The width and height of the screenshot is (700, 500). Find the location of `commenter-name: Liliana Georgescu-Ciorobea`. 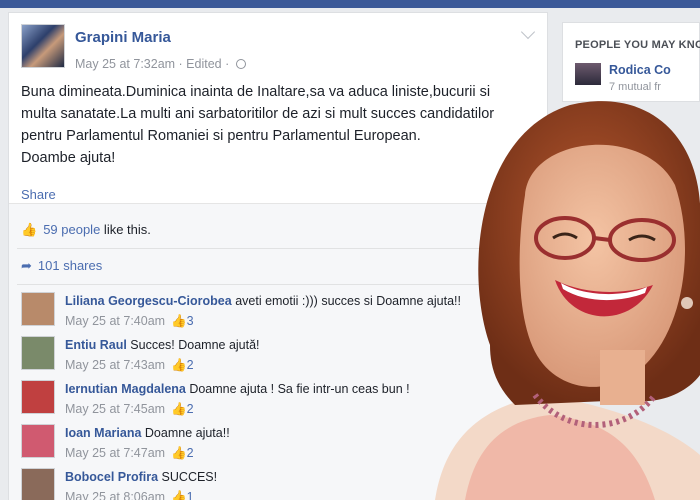

commenter-name: Liliana Georgescu-Ciorobea is located at coordinates (148, 301).